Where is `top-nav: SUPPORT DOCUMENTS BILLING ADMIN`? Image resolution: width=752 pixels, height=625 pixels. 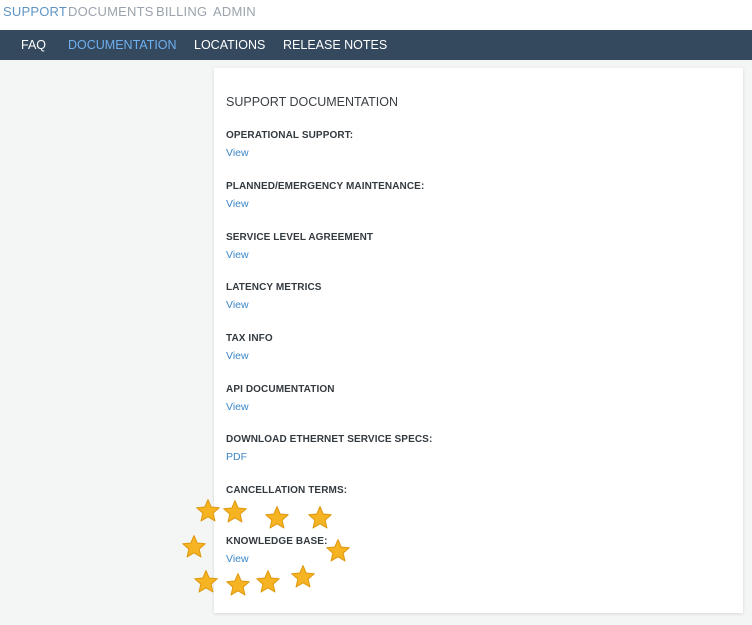 top-nav: SUPPORT DOCUMENTS BILLING ADMIN is located at coordinates (376, 15).